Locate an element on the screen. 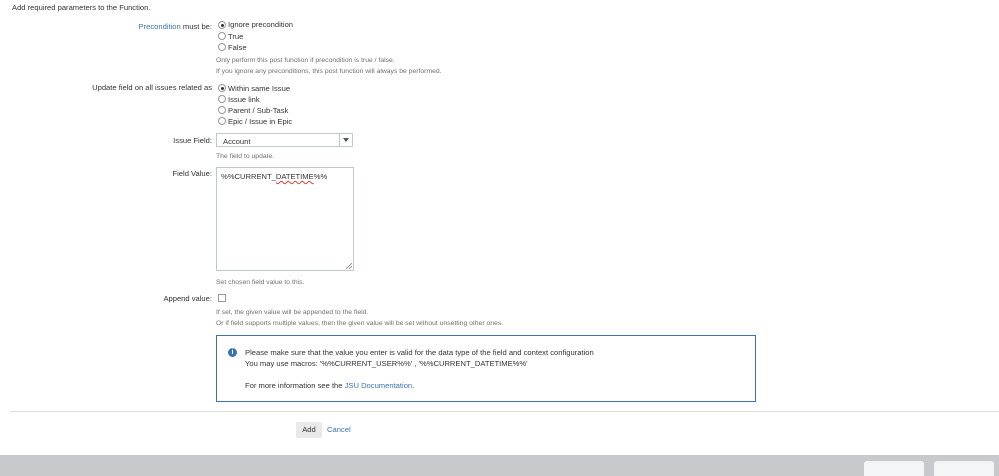 The width and height of the screenshot is (999, 476). radio-label-epic-issue: Epic / Issue in Epic is located at coordinates (260, 121).